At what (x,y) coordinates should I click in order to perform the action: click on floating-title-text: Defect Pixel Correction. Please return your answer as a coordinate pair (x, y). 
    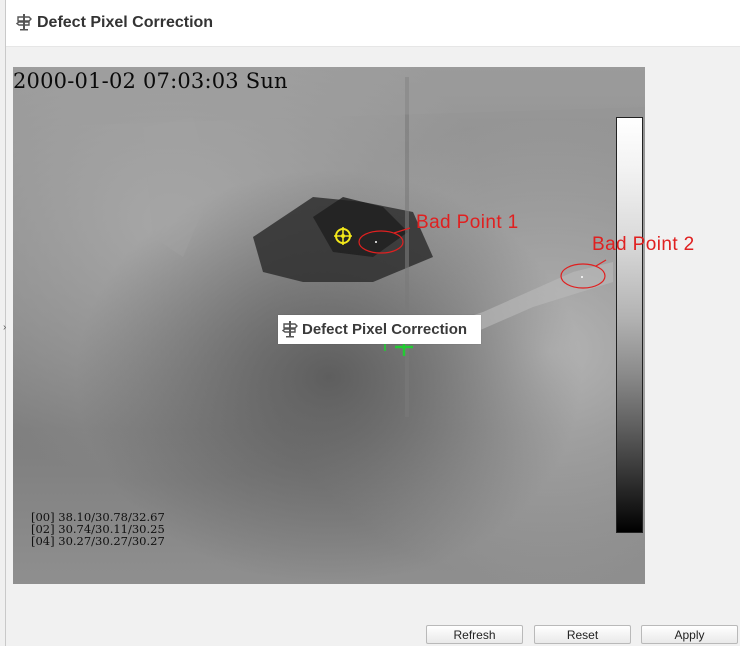
    Looking at the image, I should click on (385, 329).